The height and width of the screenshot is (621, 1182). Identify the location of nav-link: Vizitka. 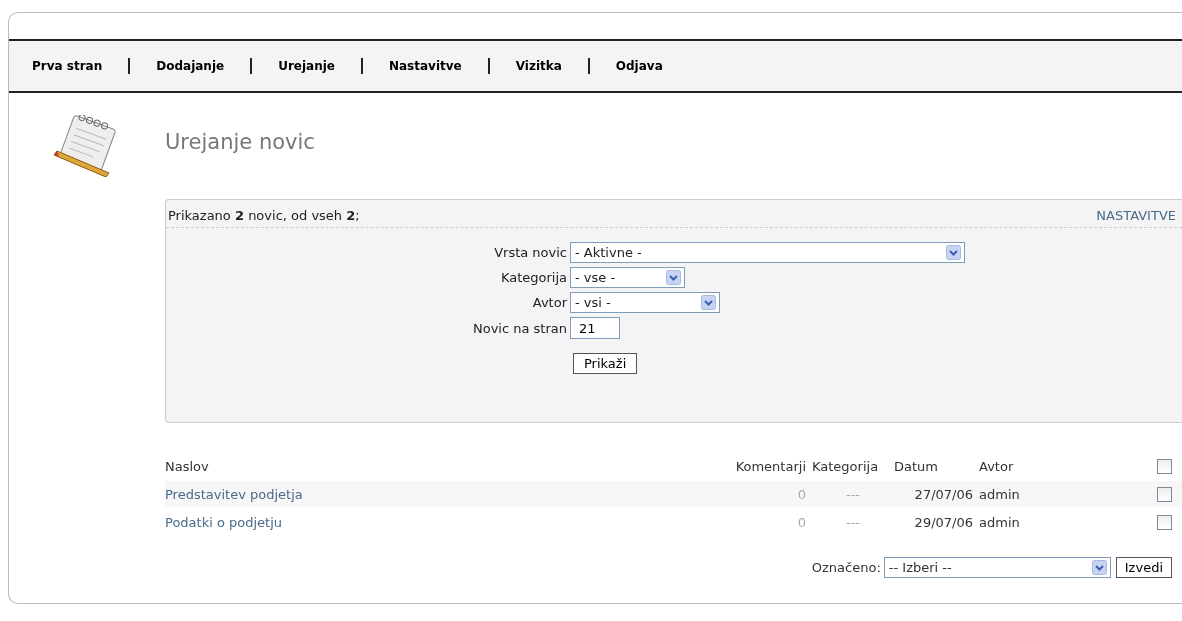
(538, 66).